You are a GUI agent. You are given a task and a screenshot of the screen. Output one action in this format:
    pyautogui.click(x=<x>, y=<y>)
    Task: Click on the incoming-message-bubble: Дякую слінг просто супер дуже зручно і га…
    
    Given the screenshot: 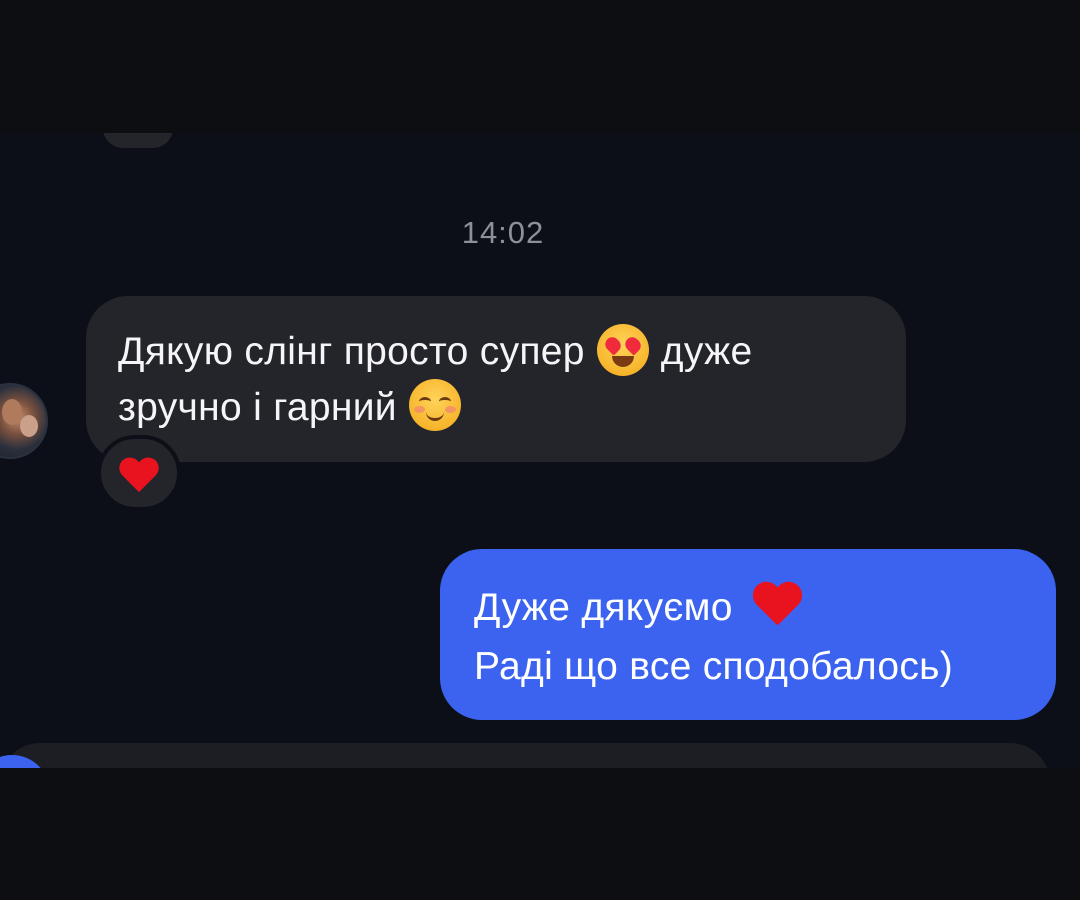 What is the action you would take?
    pyautogui.click(x=496, y=379)
    